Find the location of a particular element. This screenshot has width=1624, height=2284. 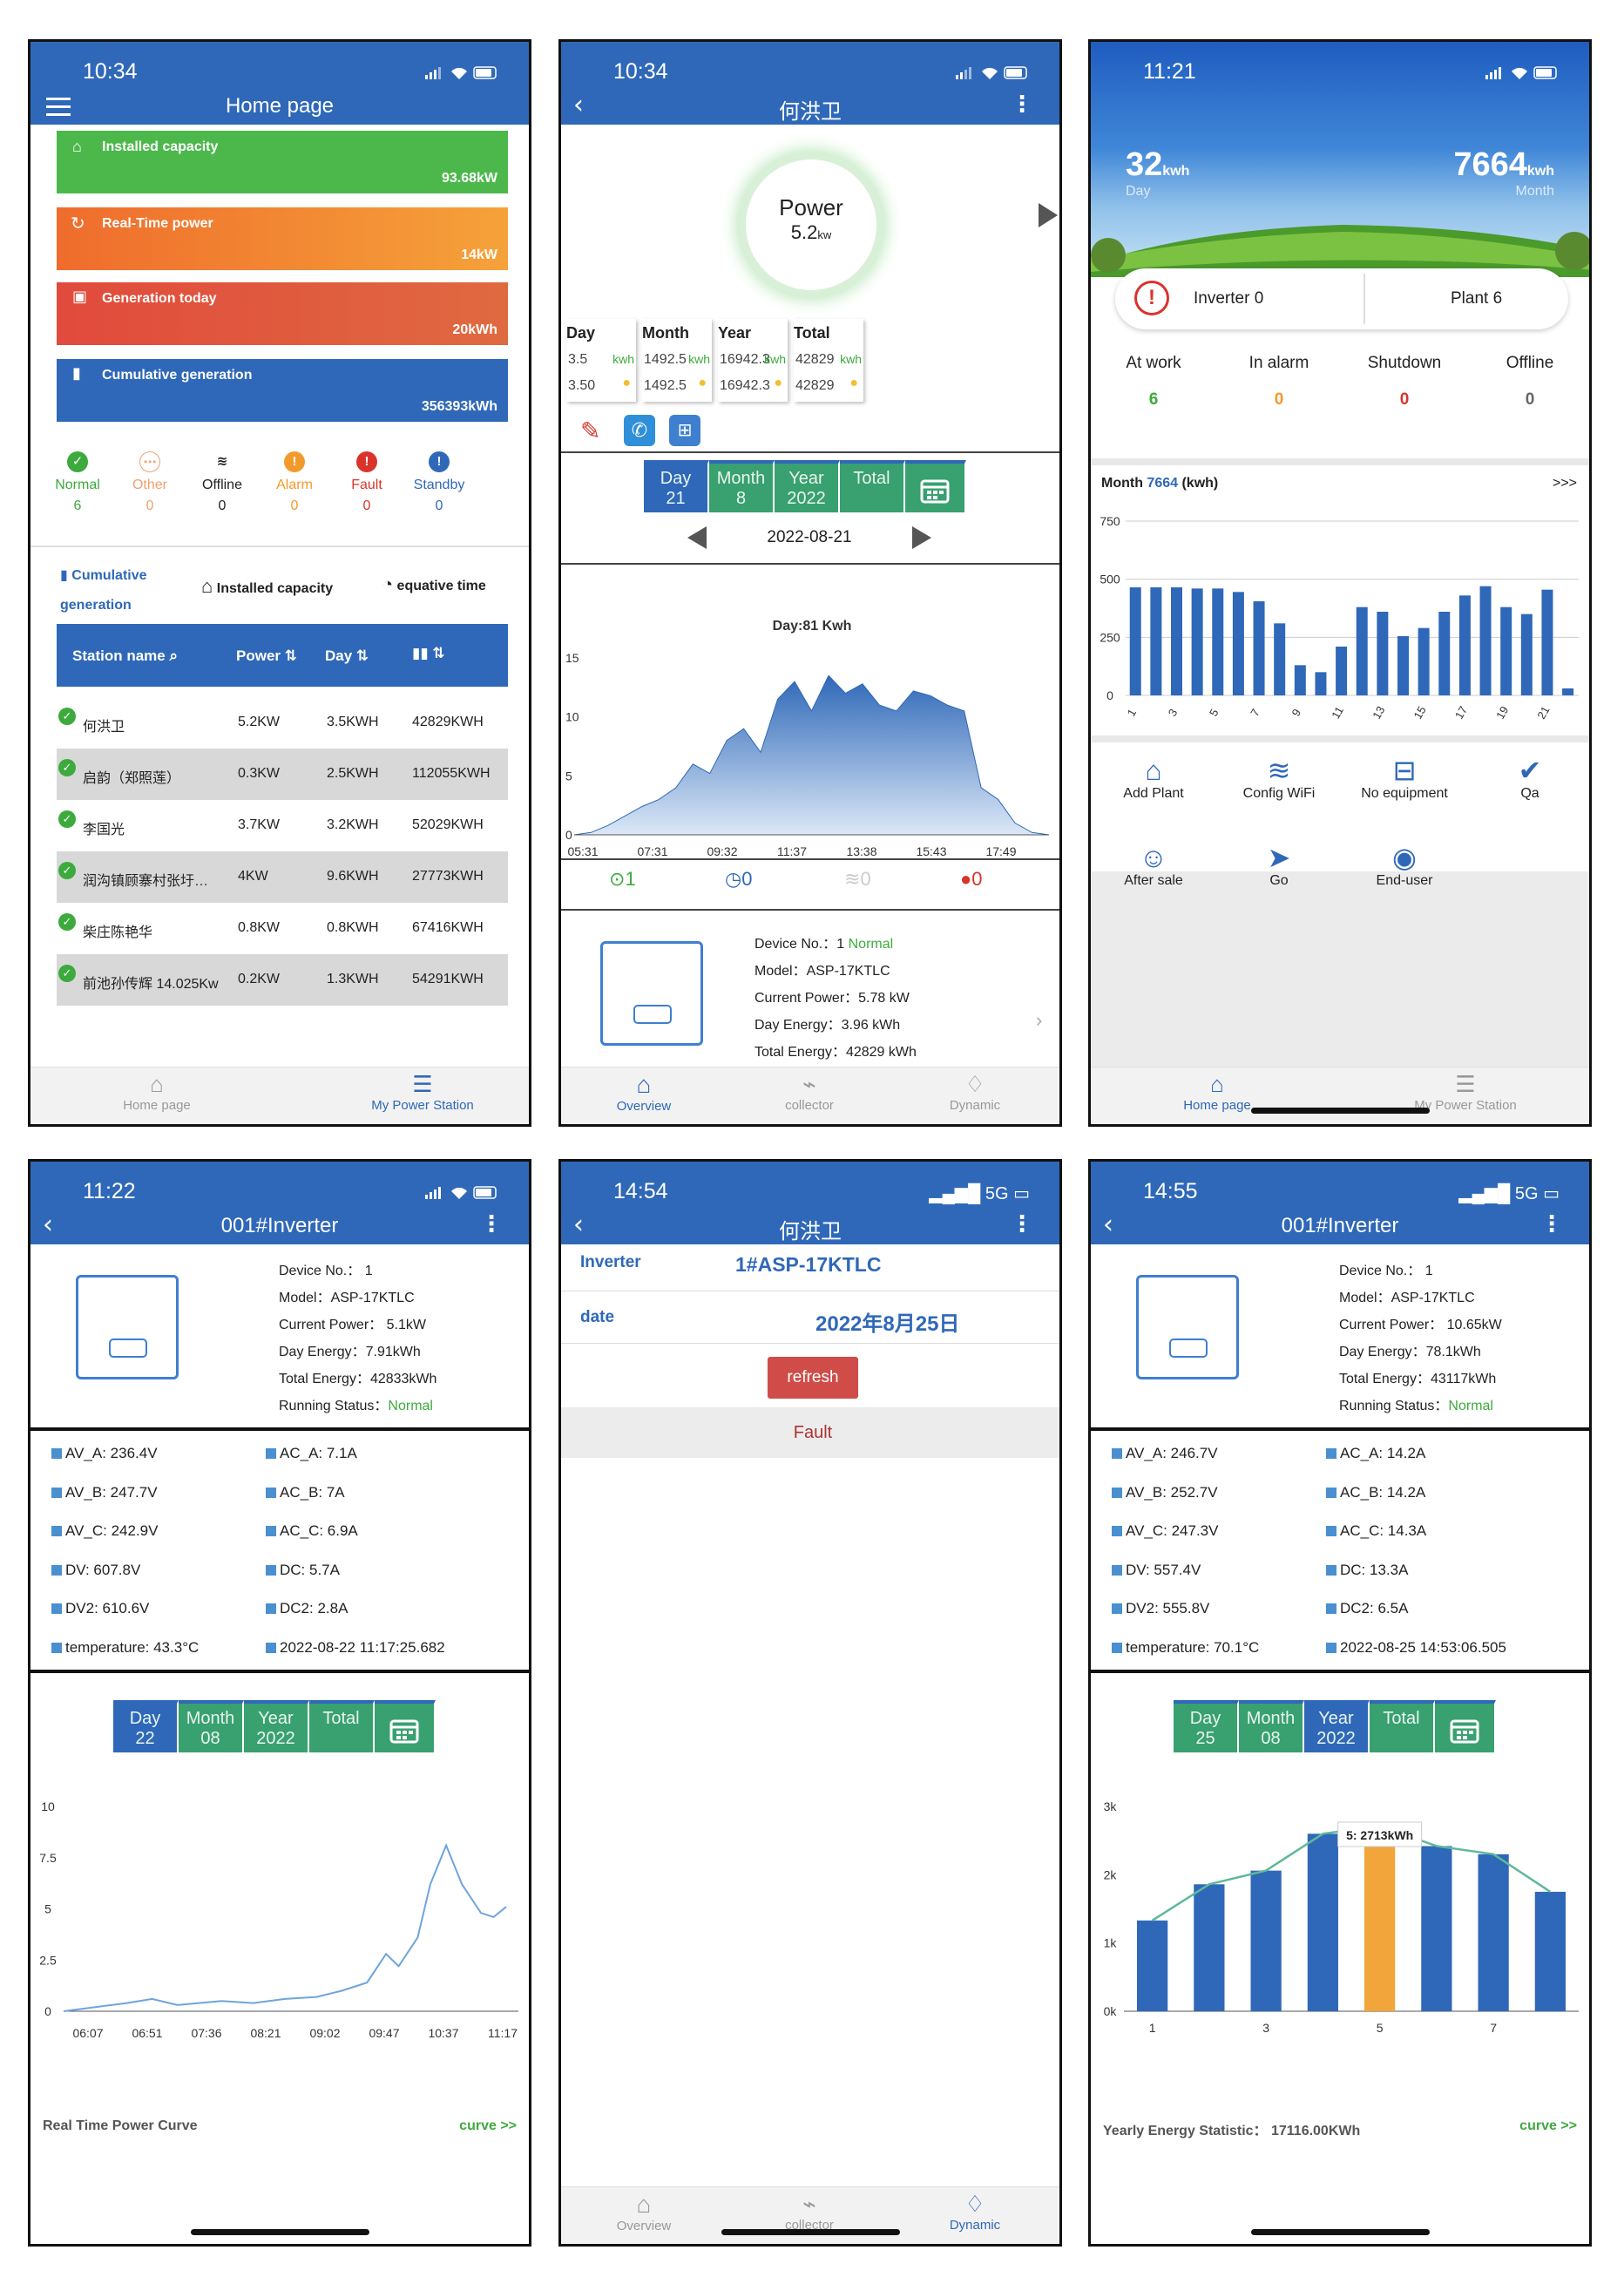

date-picker: 2022年8月25日 is located at coordinates (887, 1322).